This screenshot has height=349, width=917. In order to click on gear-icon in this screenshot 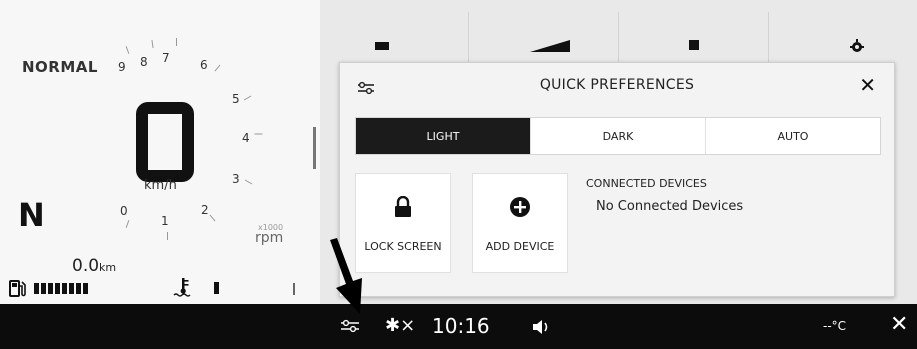, I will do `click(857, 45)`.